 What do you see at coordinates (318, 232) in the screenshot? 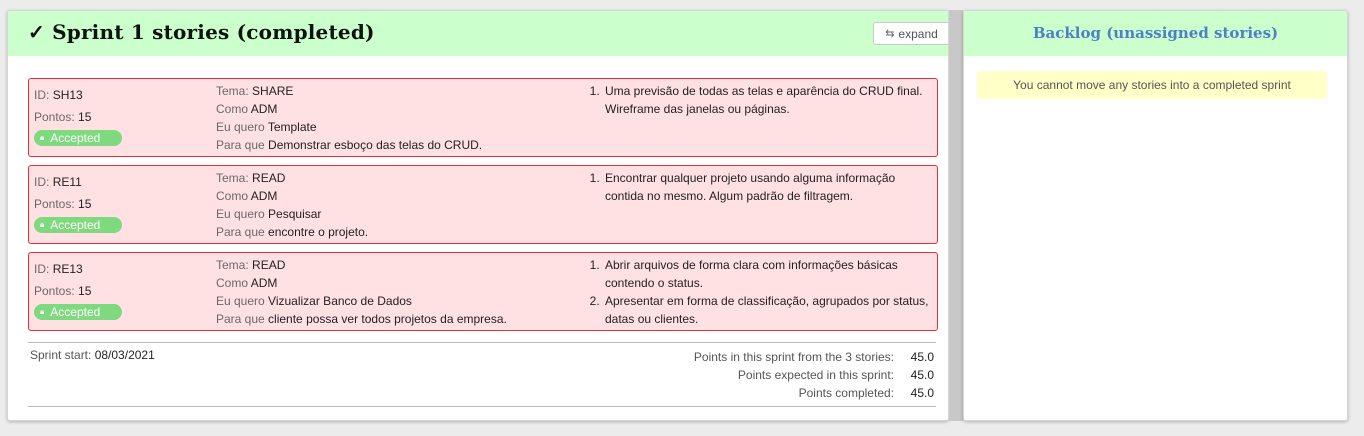
I see `story-so-that: encontre o projeto.` at bounding box center [318, 232].